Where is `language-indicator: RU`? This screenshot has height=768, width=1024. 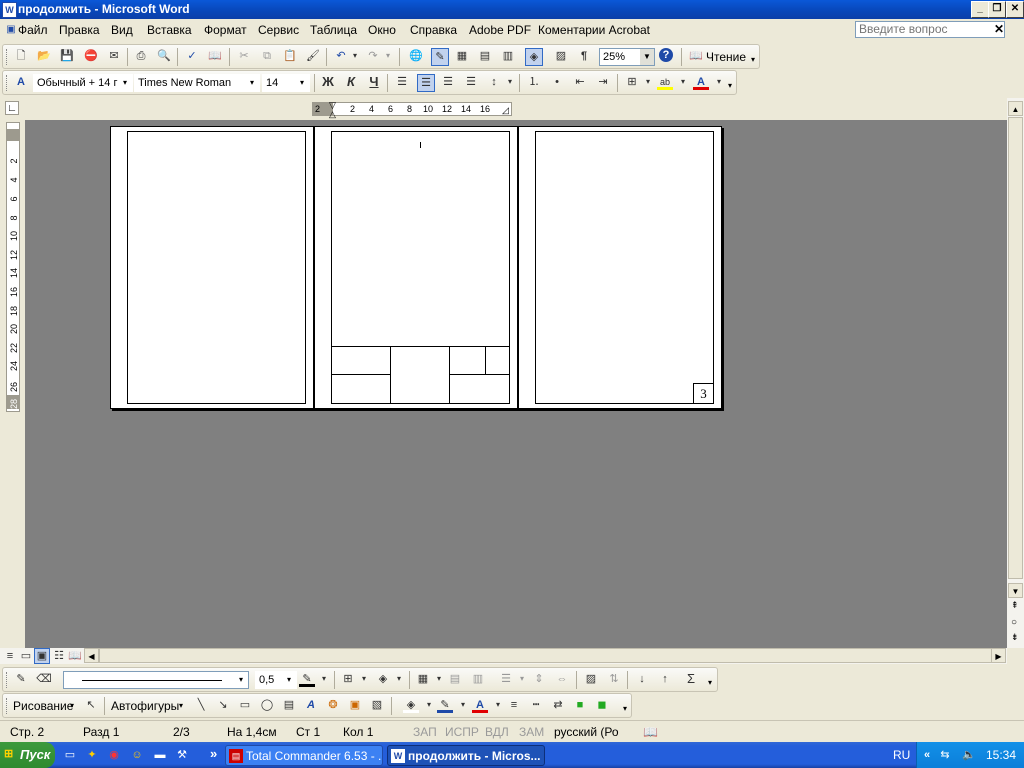 language-indicator: RU is located at coordinates (901, 755).